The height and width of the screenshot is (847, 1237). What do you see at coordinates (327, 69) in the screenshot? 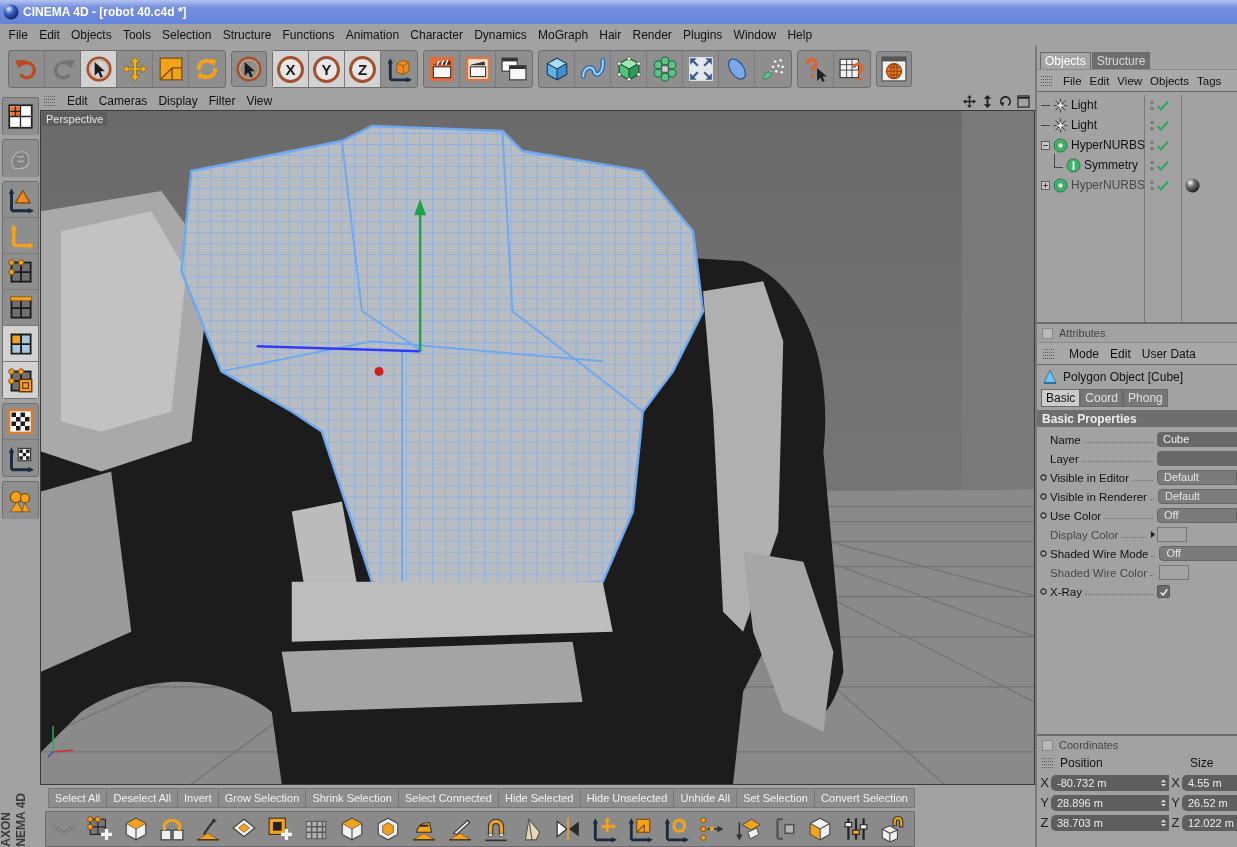
I see `axis-toggle: Y` at bounding box center [327, 69].